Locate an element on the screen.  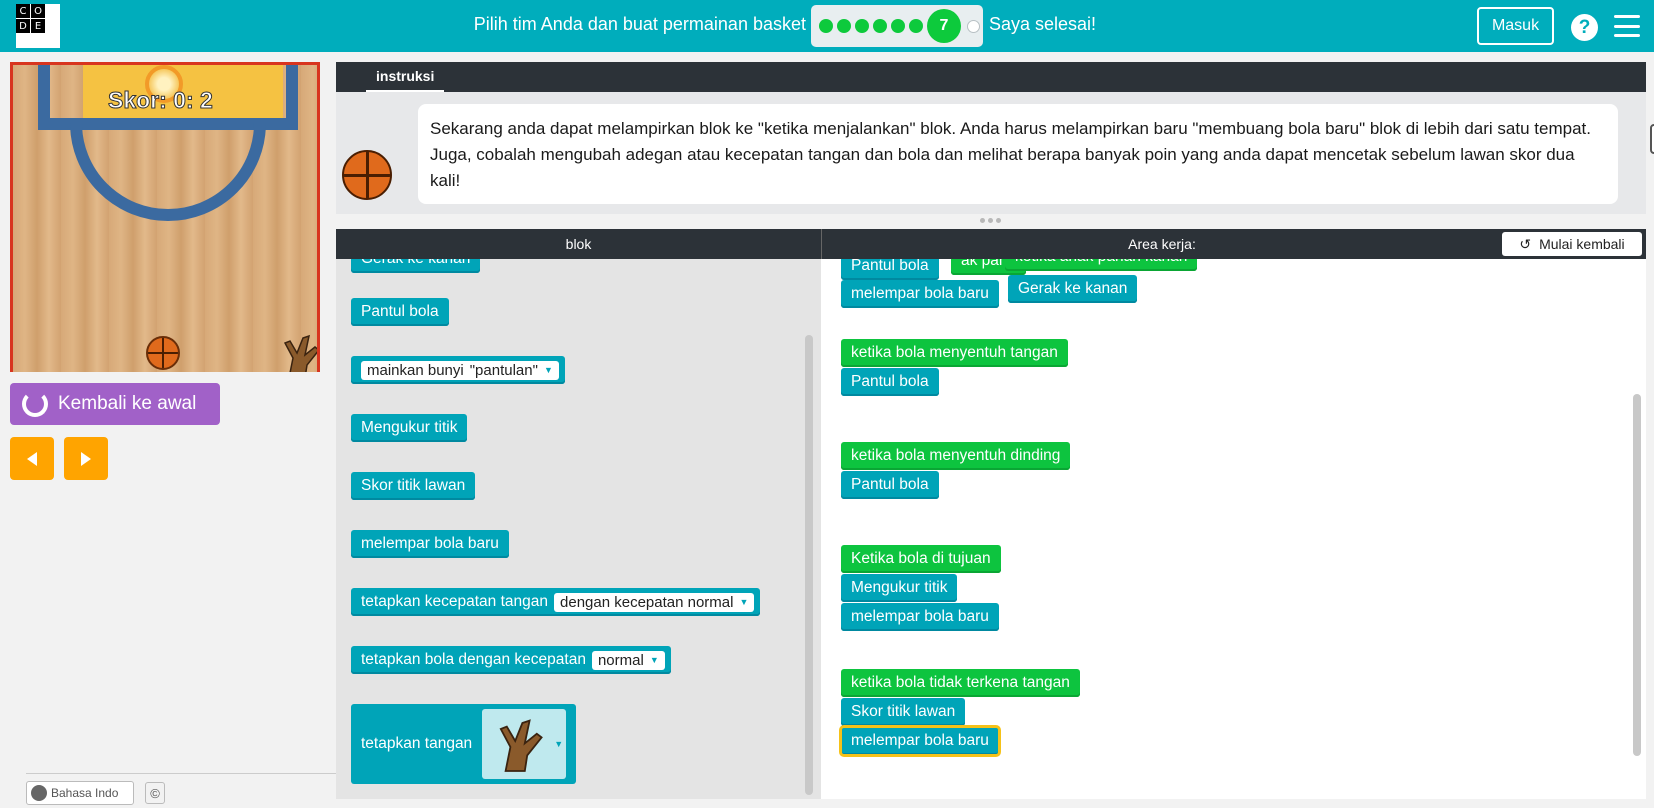
left-arrow-icon is located at coordinates (32, 458).